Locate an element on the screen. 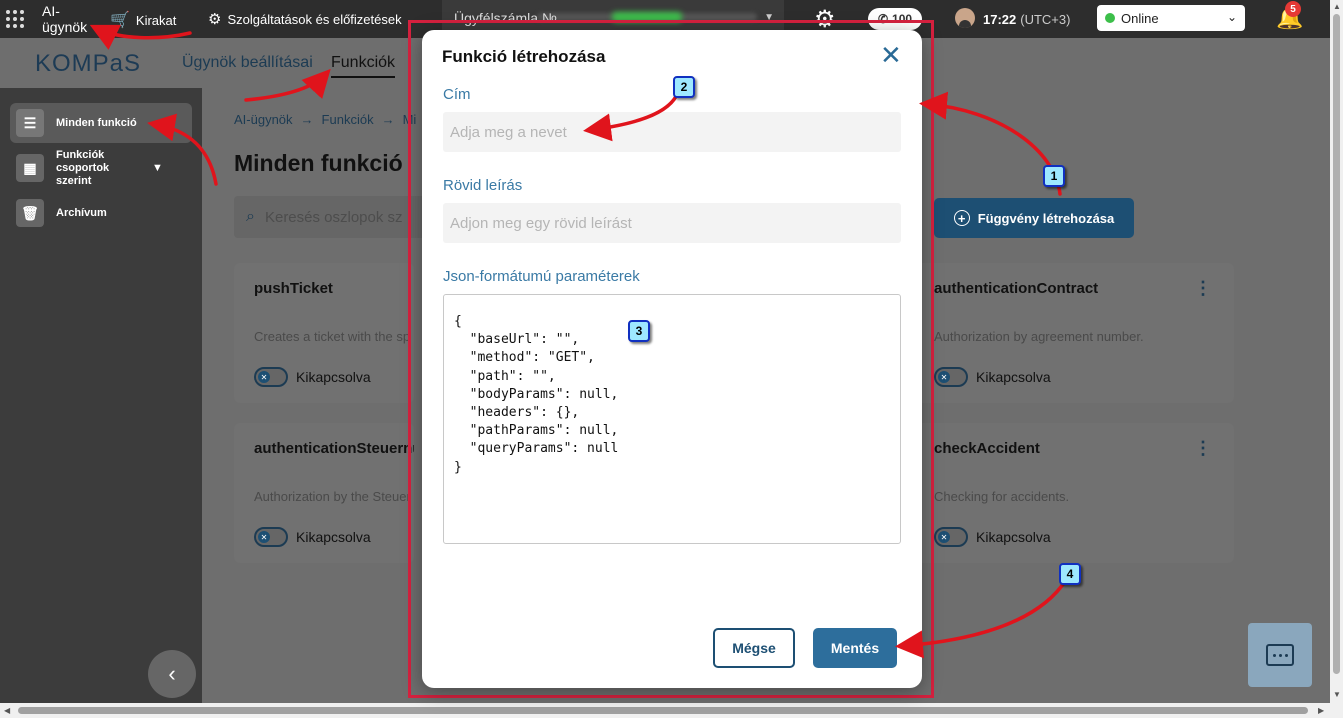 The width and height of the screenshot is (1343, 718). clock: 17:22 (UTC+3) is located at coordinates (1026, 19).